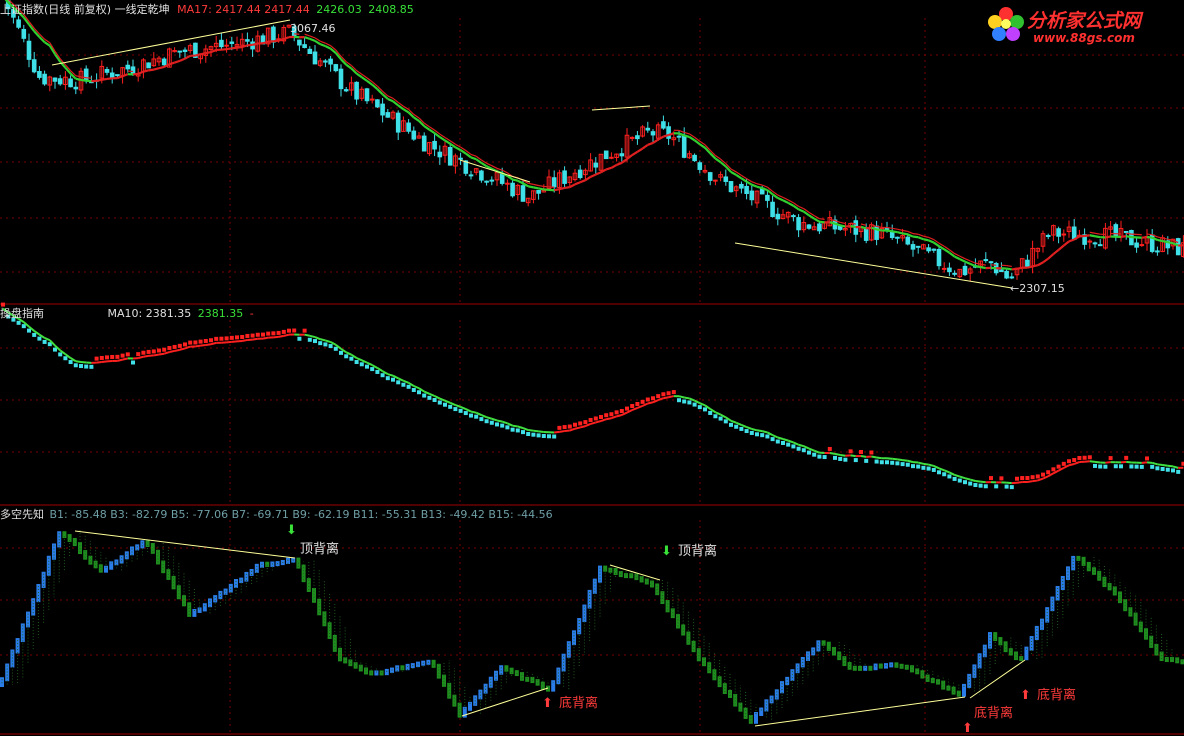 Image resolution: width=1184 pixels, height=736 pixels. Describe the element at coordinates (1084, 38) in the screenshot. I see `logo-url: www.88gs.com` at that location.